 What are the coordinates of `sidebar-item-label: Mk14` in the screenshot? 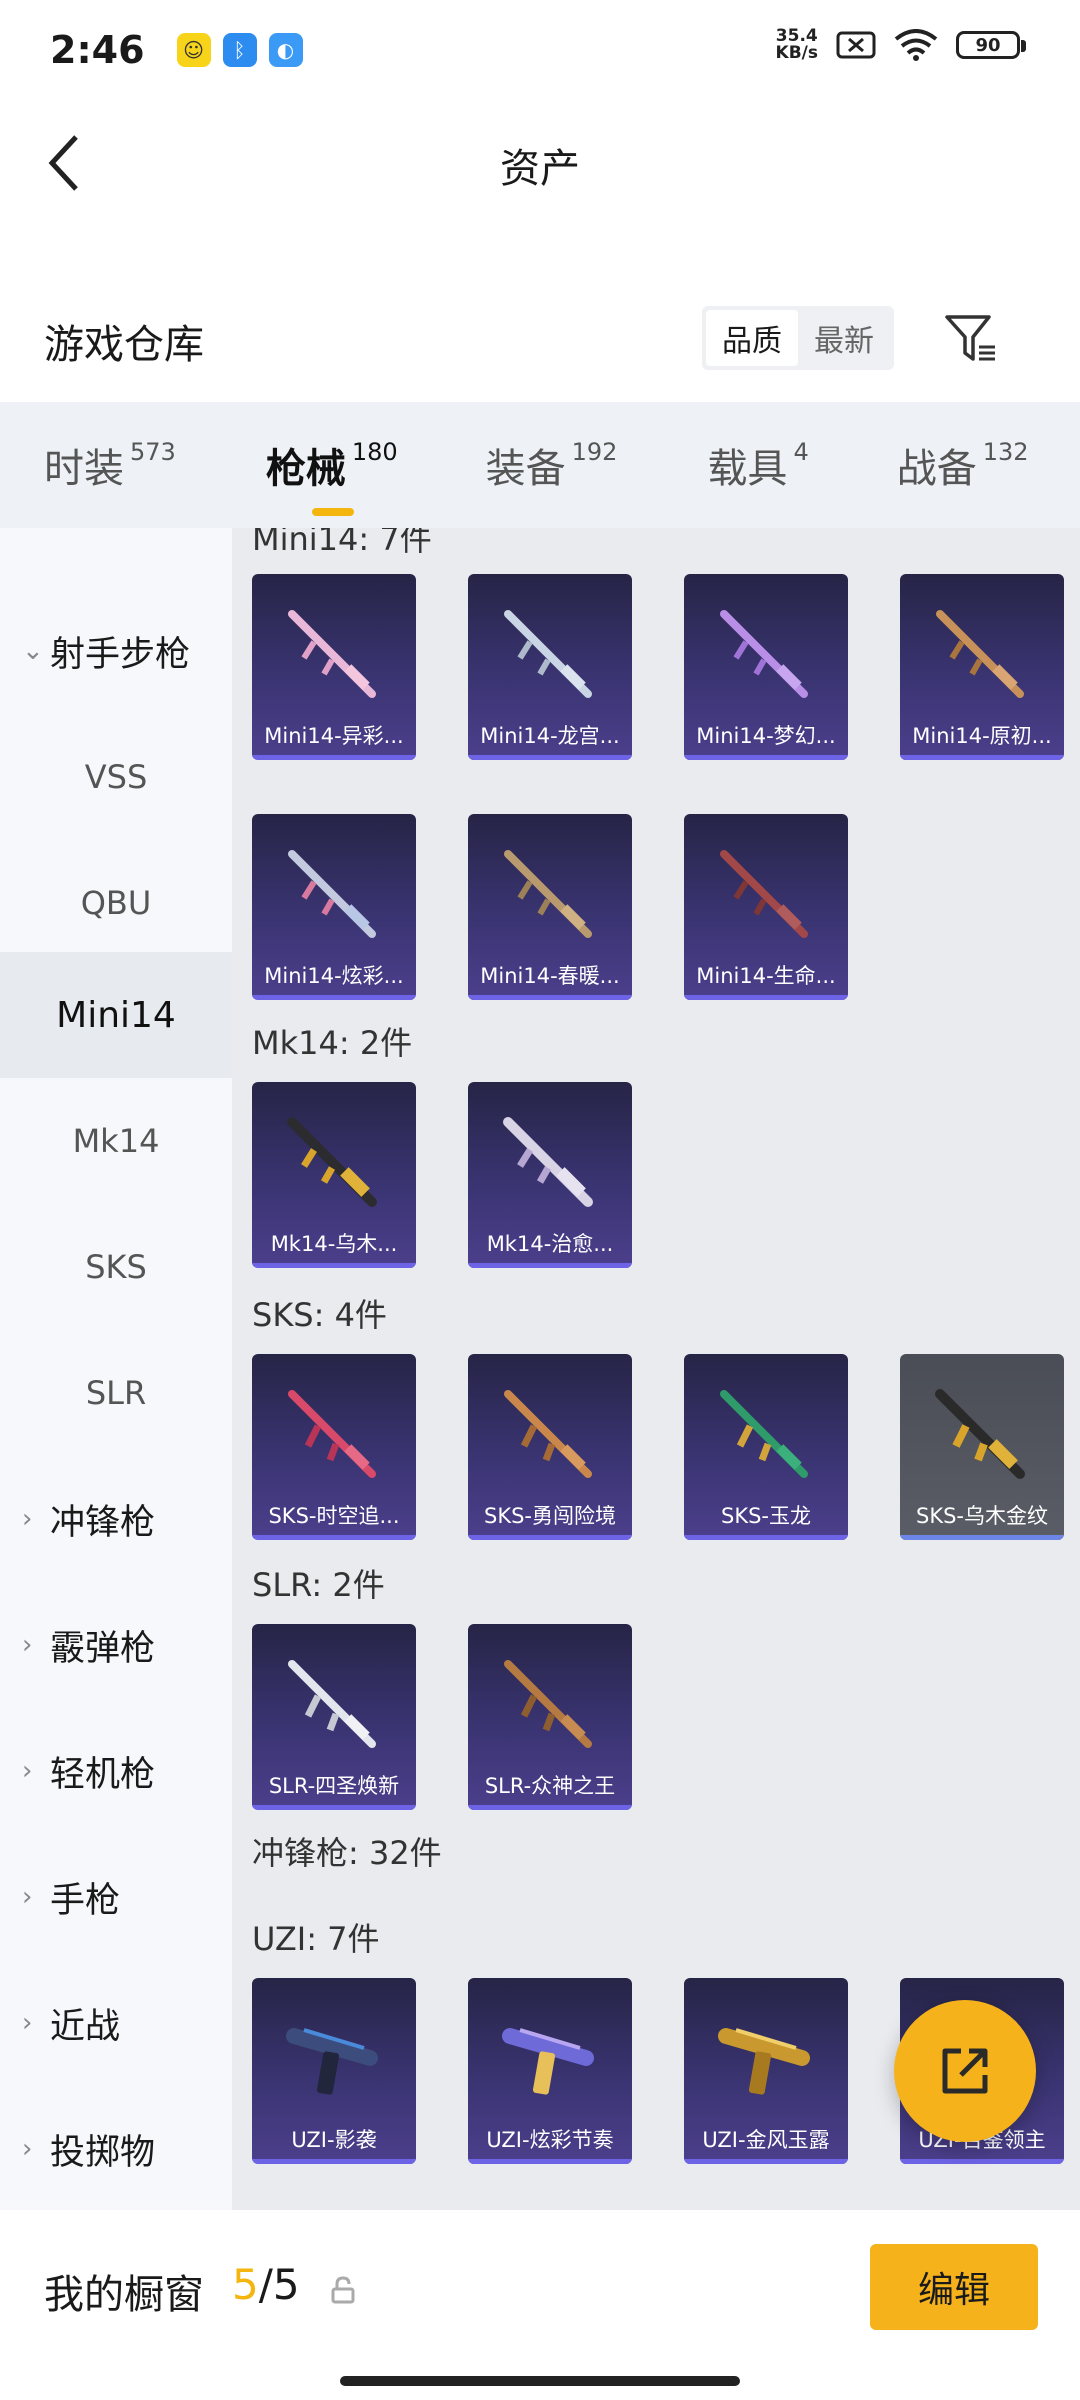 It's located at (116, 1141).